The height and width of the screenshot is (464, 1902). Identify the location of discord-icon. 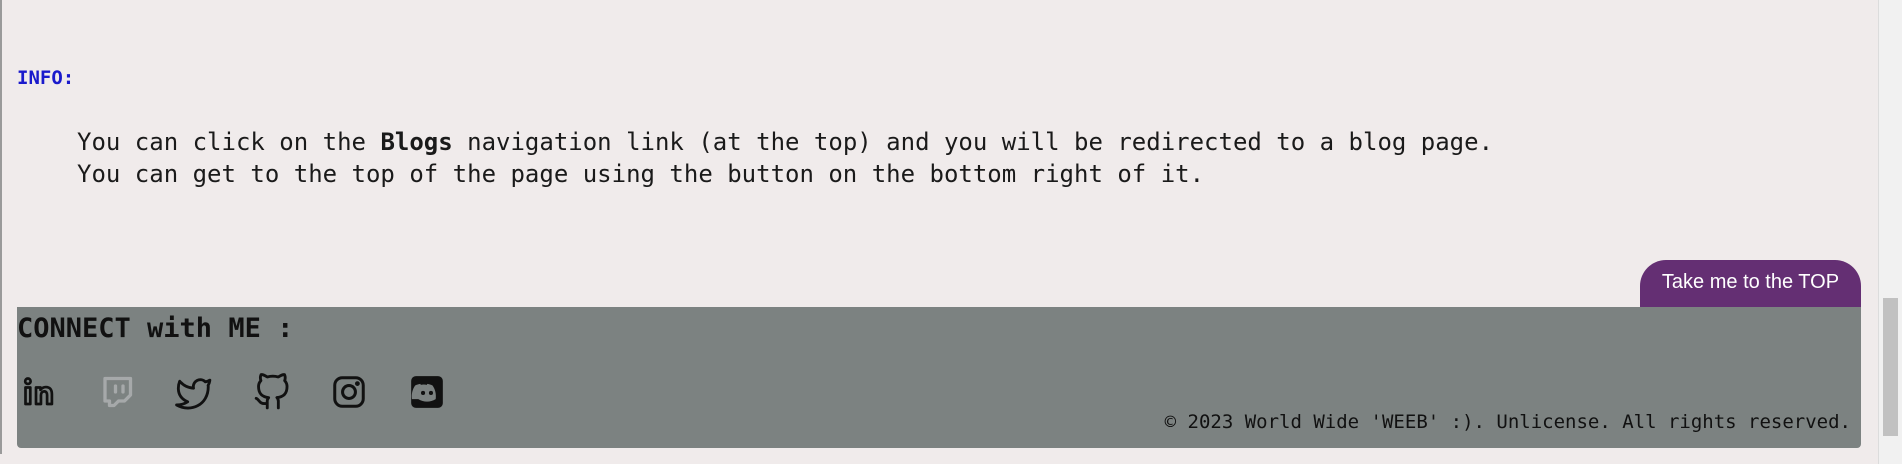
(427, 392).